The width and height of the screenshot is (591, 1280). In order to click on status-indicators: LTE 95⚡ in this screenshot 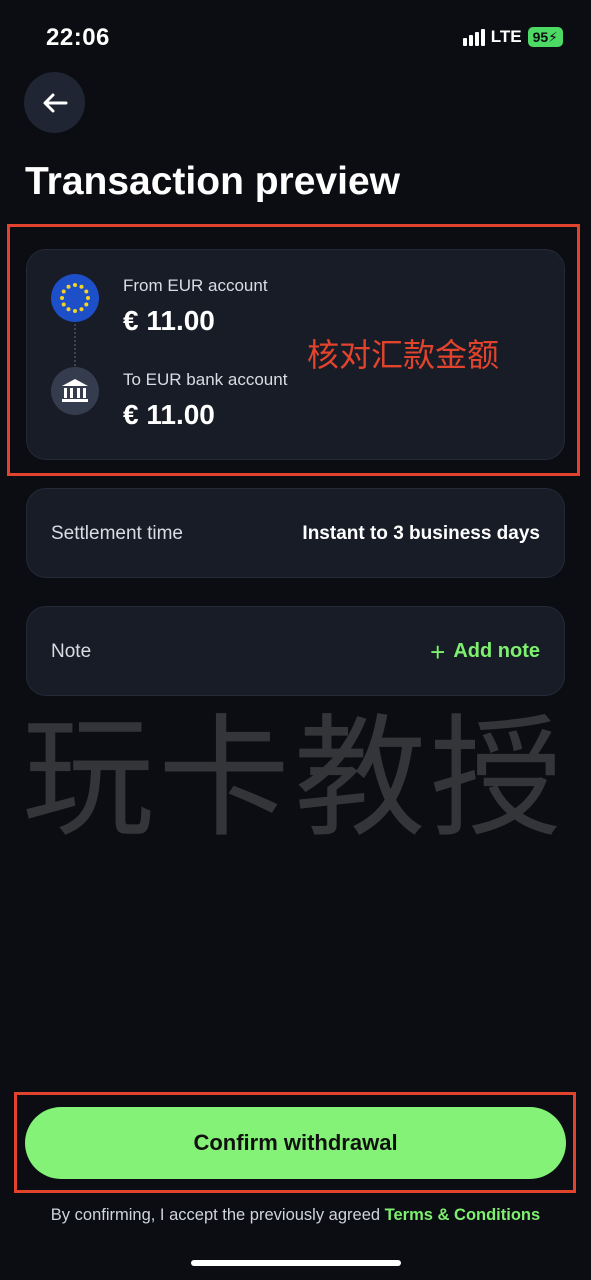, I will do `click(512, 37)`.